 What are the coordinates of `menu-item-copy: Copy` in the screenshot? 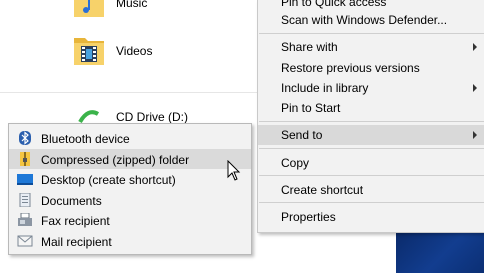 It's located at (371, 163).